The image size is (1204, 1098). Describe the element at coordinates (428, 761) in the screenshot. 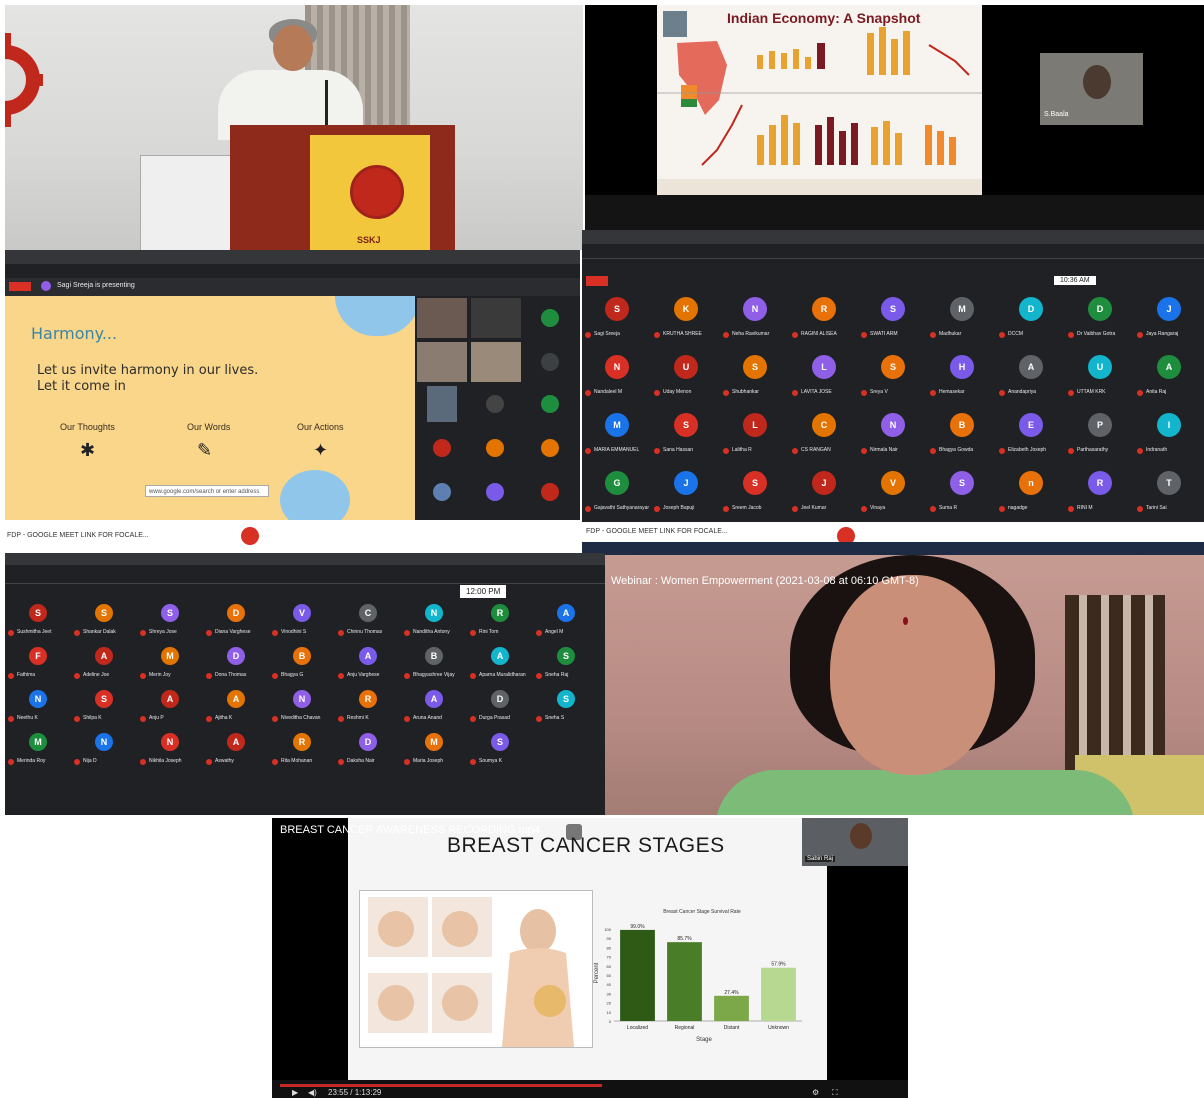

I see `participant-name: Maria Joseph` at that location.